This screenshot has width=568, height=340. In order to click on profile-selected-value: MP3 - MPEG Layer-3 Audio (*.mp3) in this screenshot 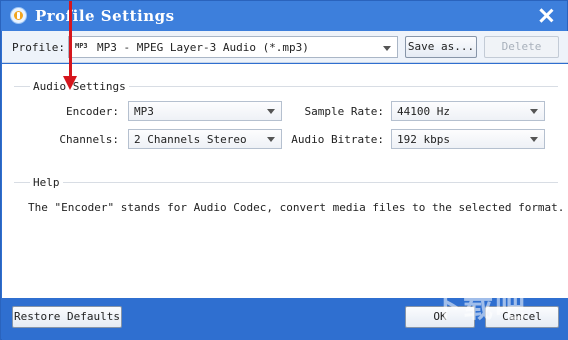, I will do `click(203, 47)`.